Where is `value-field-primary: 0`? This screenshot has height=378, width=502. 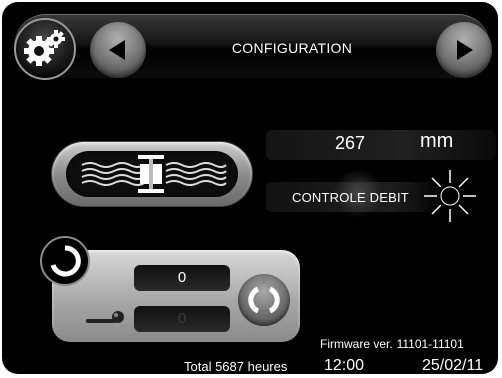 value-field-primary: 0 is located at coordinates (182, 278).